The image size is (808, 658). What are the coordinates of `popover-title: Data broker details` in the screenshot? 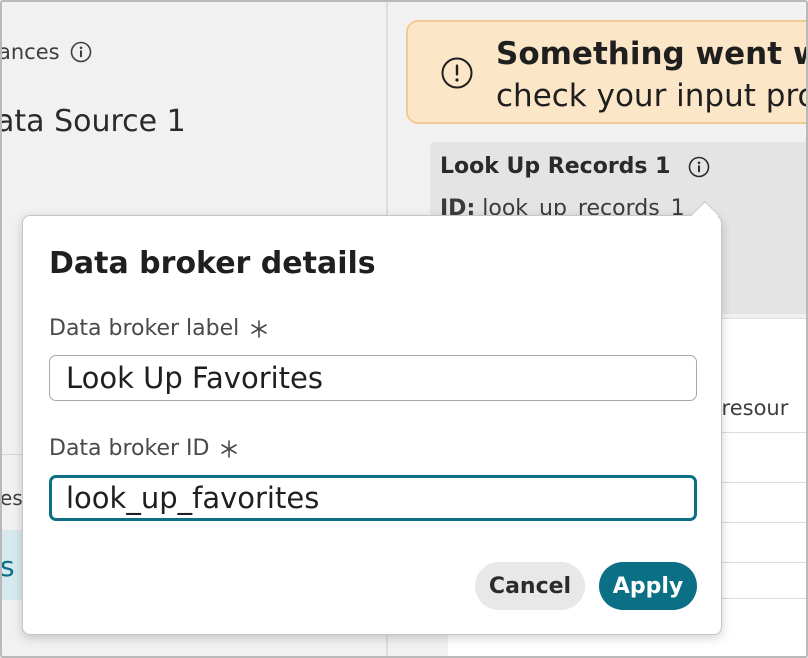 It's located at (212, 263).